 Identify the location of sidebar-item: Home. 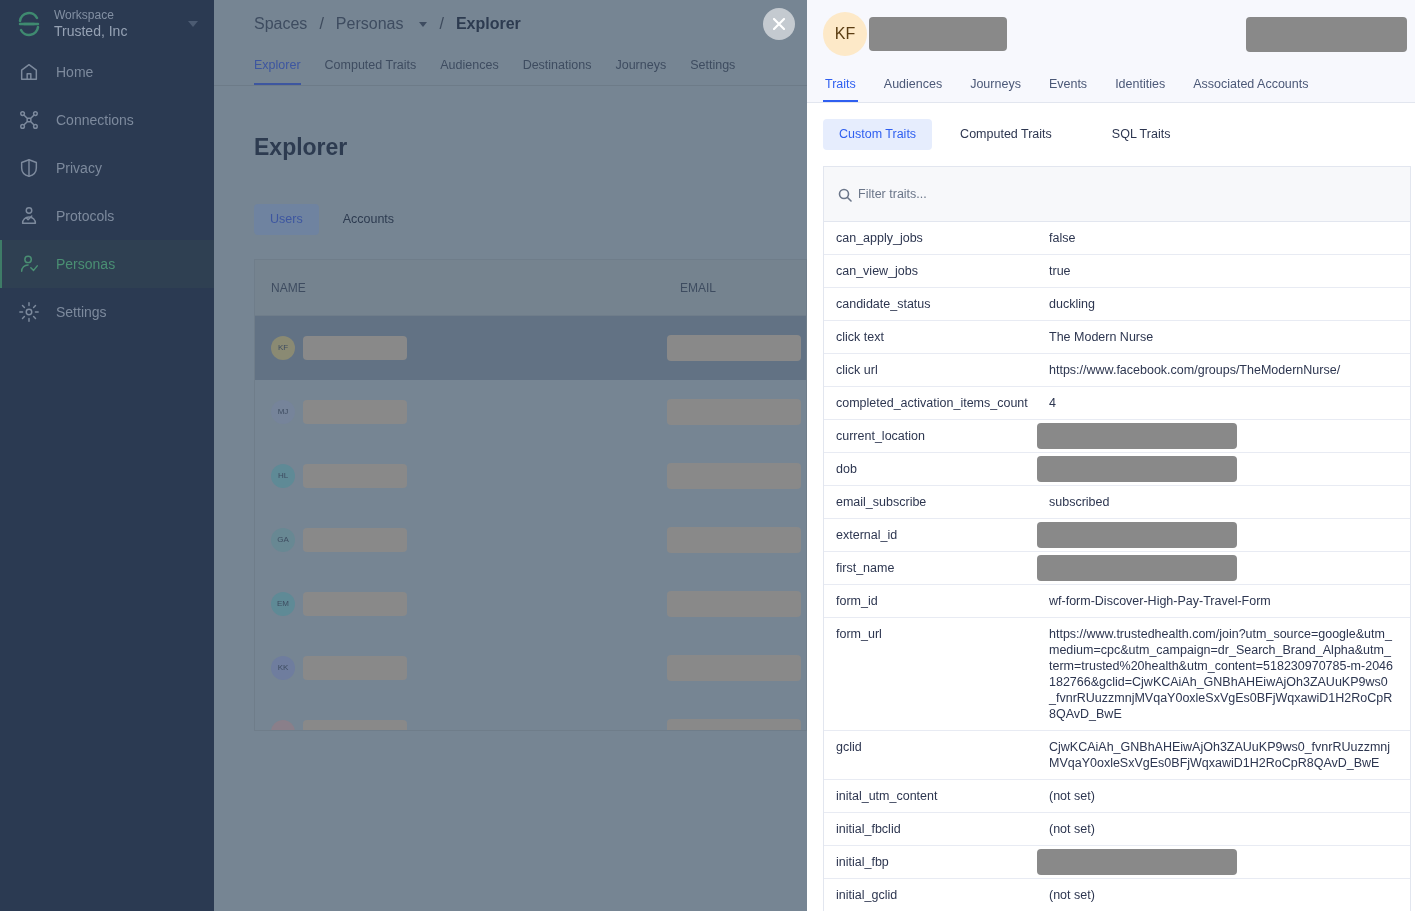
(107, 72).